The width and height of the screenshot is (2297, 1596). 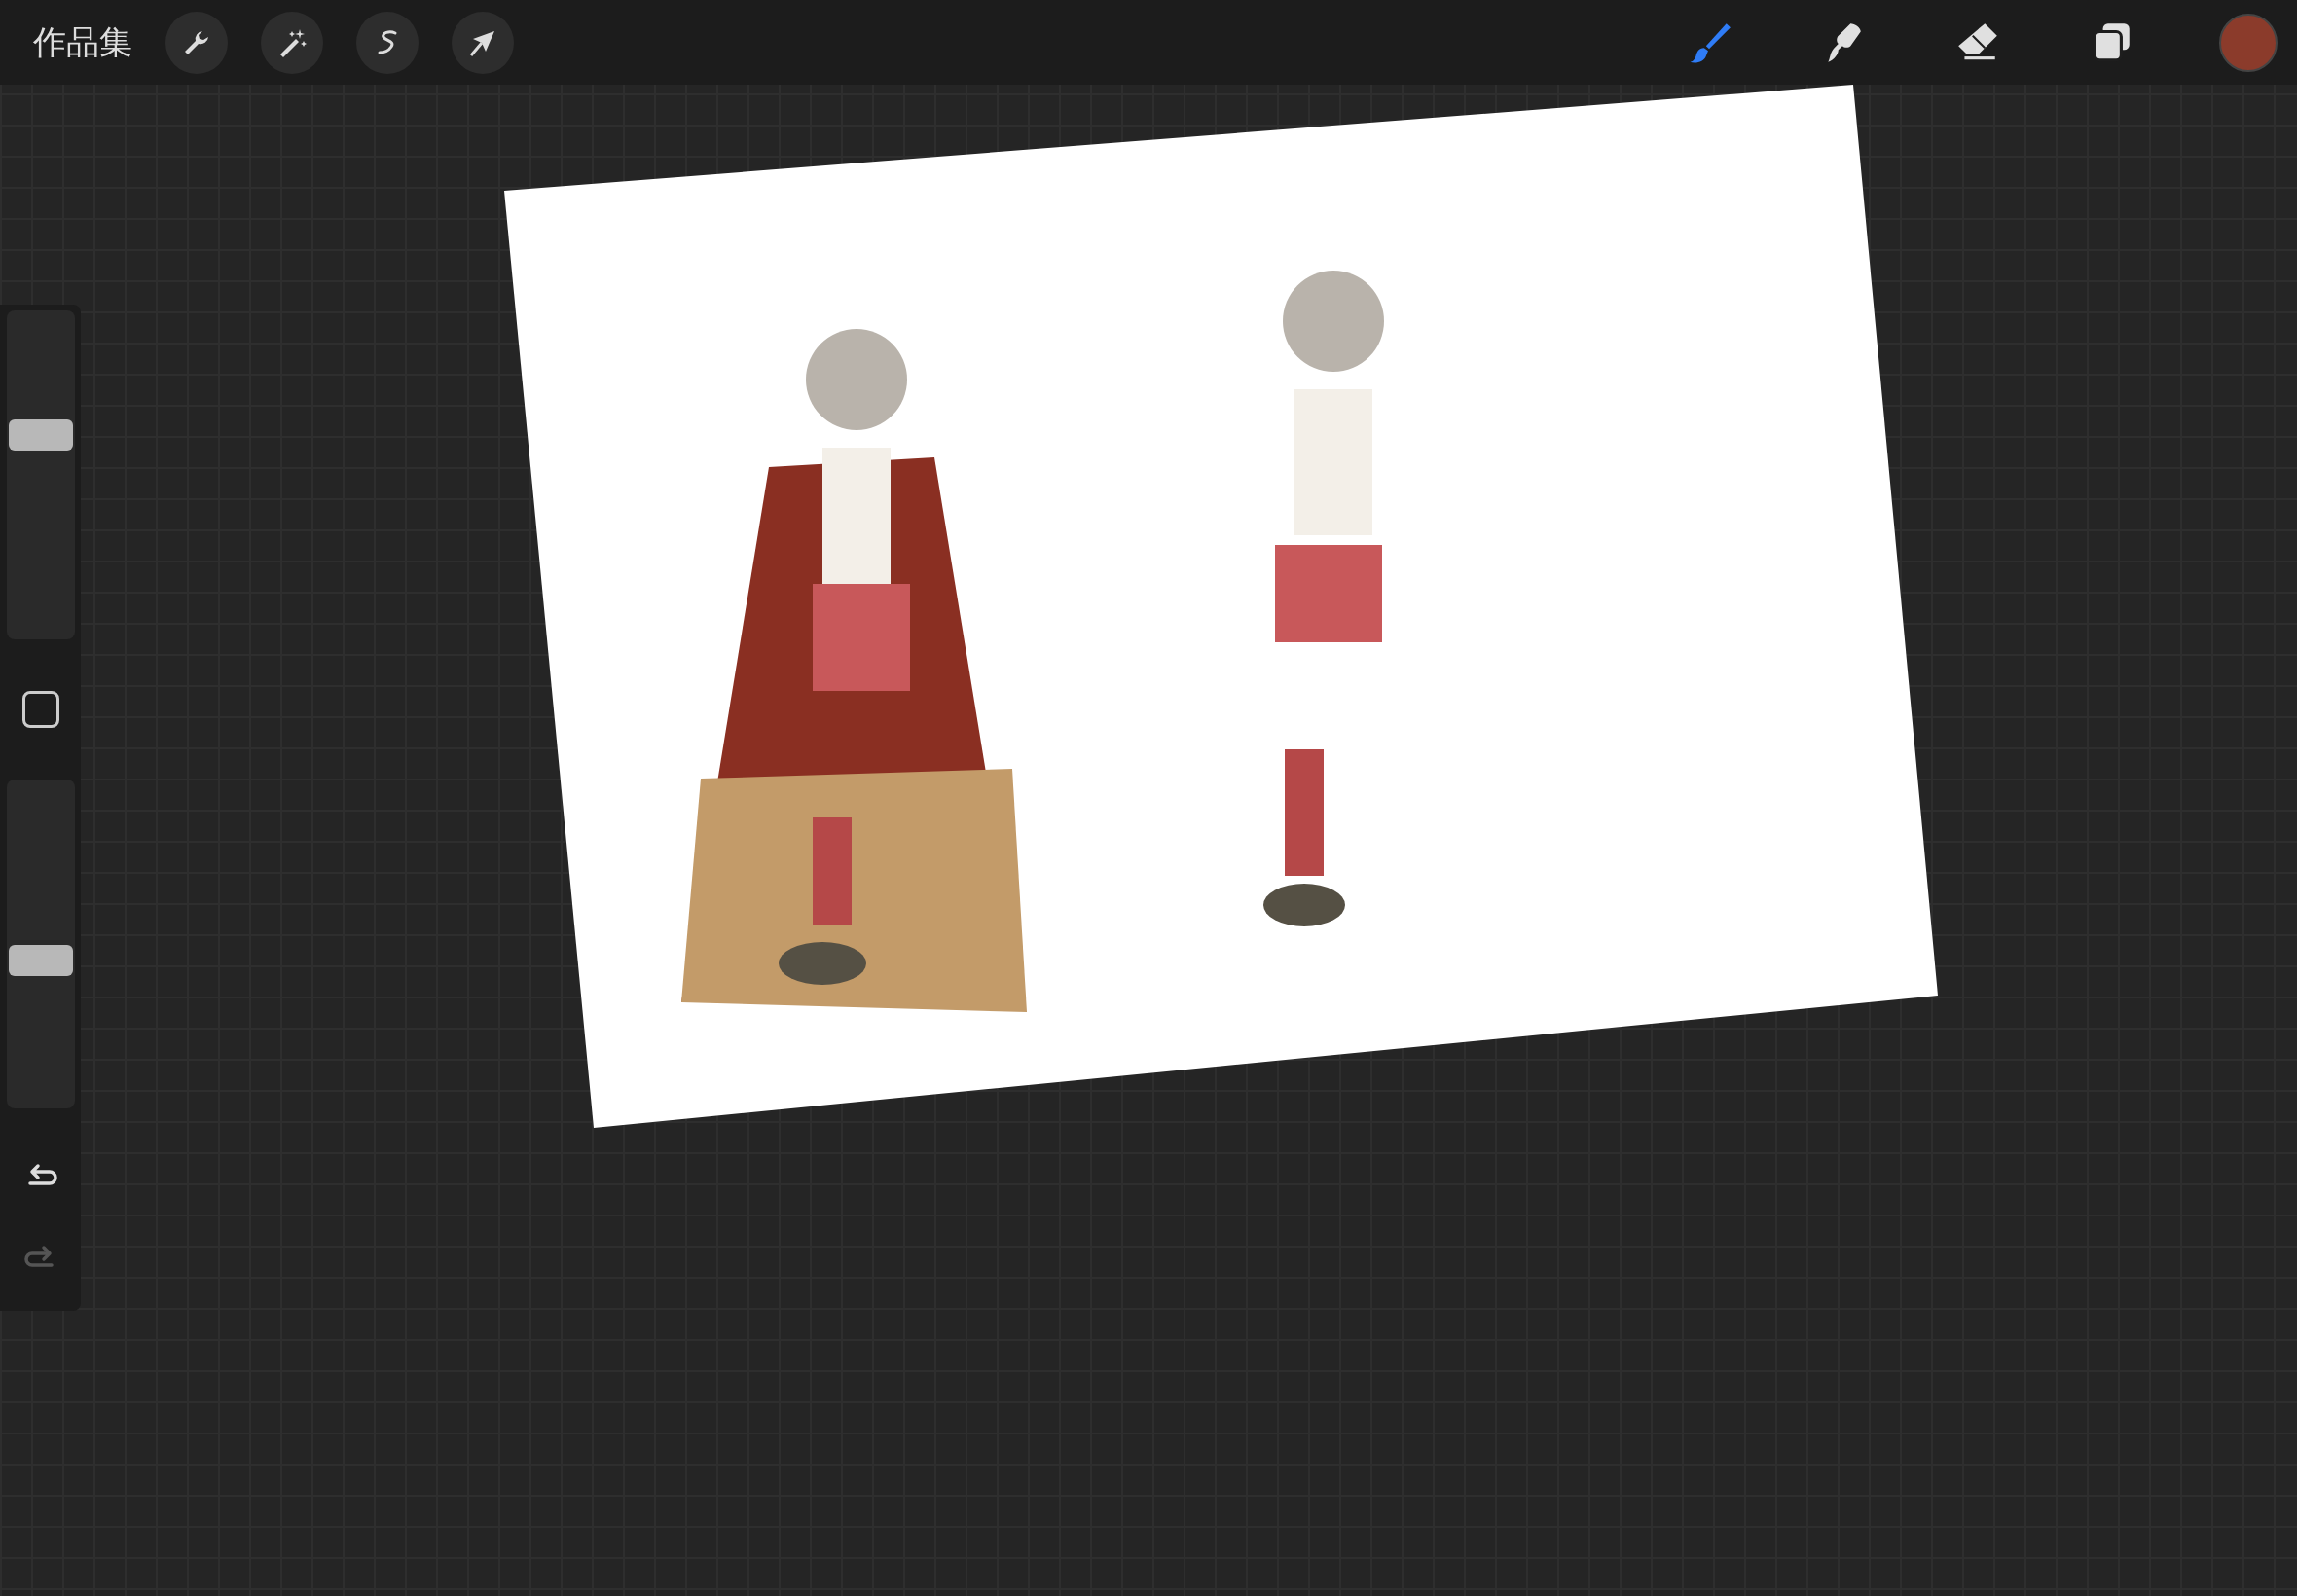 What do you see at coordinates (40, 474) in the screenshot?
I see `brush-size-slider` at bounding box center [40, 474].